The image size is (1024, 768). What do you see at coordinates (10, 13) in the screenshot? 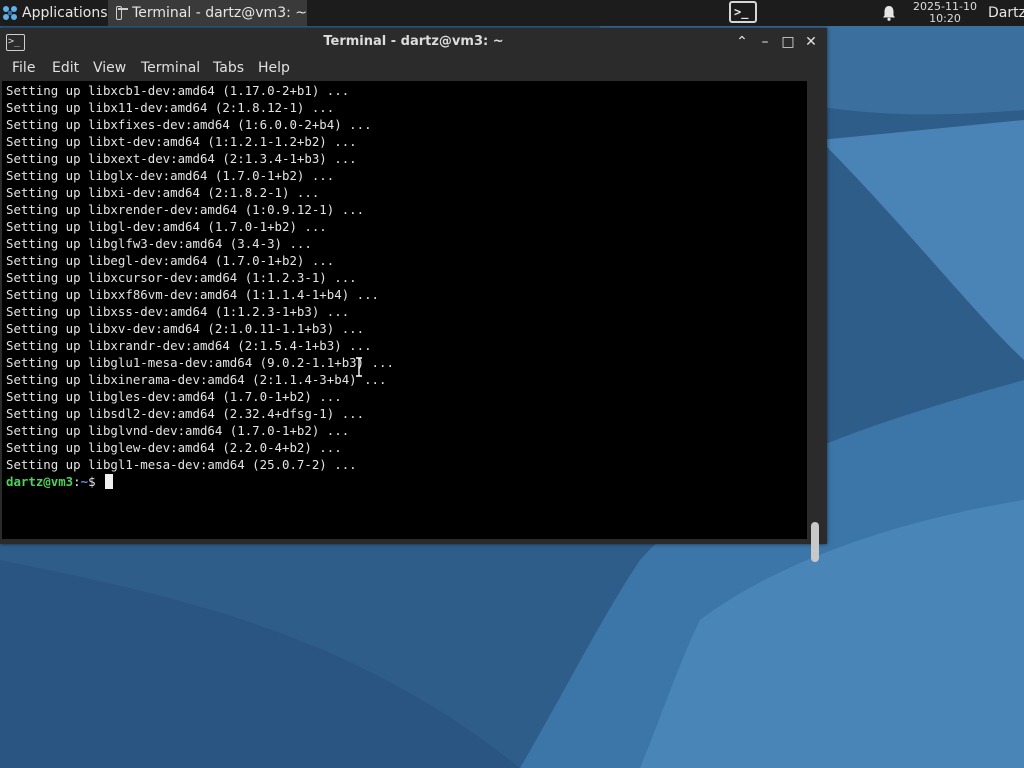
I see `applications-logo-icon` at bounding box center [10, 13].